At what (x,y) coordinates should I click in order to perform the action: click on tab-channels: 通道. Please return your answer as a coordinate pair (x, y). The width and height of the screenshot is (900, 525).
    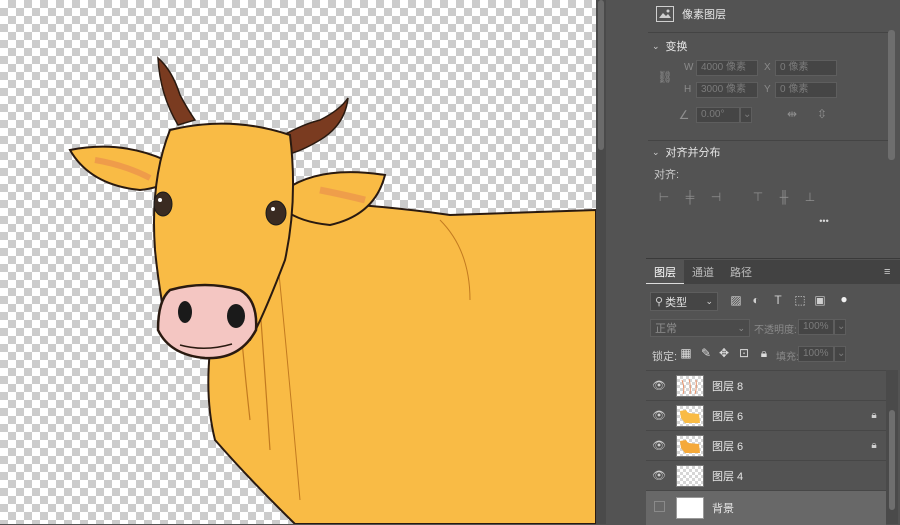
    Looking at the image, I should click on (703, 272).